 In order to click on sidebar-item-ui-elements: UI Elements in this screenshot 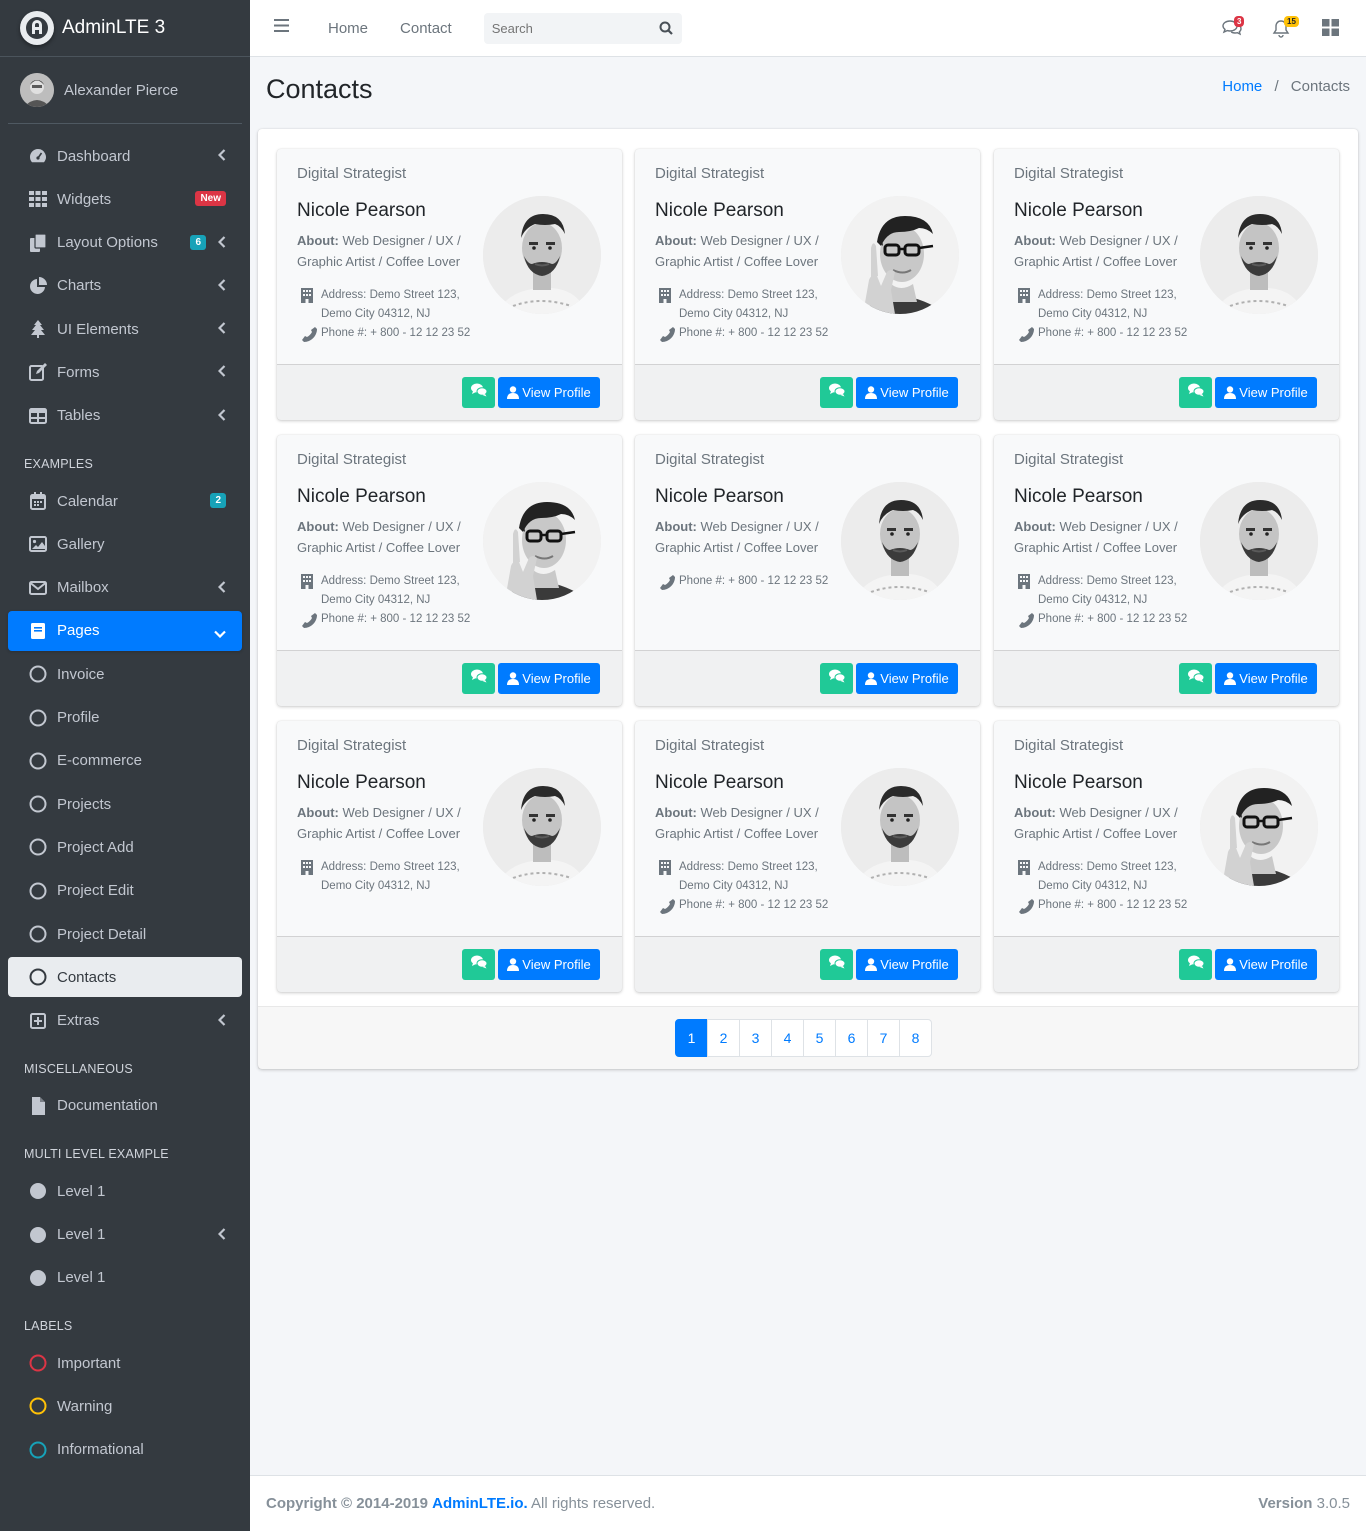, I will do `click(125, 329)`.